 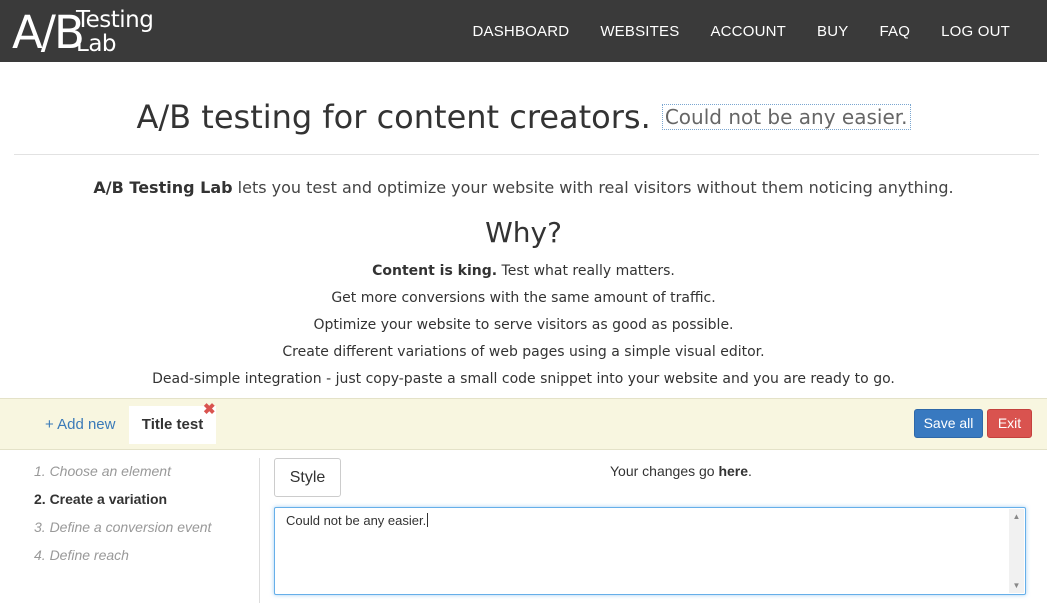 I want to click on feature-bold: Content is king., so click(x=435, y=271).